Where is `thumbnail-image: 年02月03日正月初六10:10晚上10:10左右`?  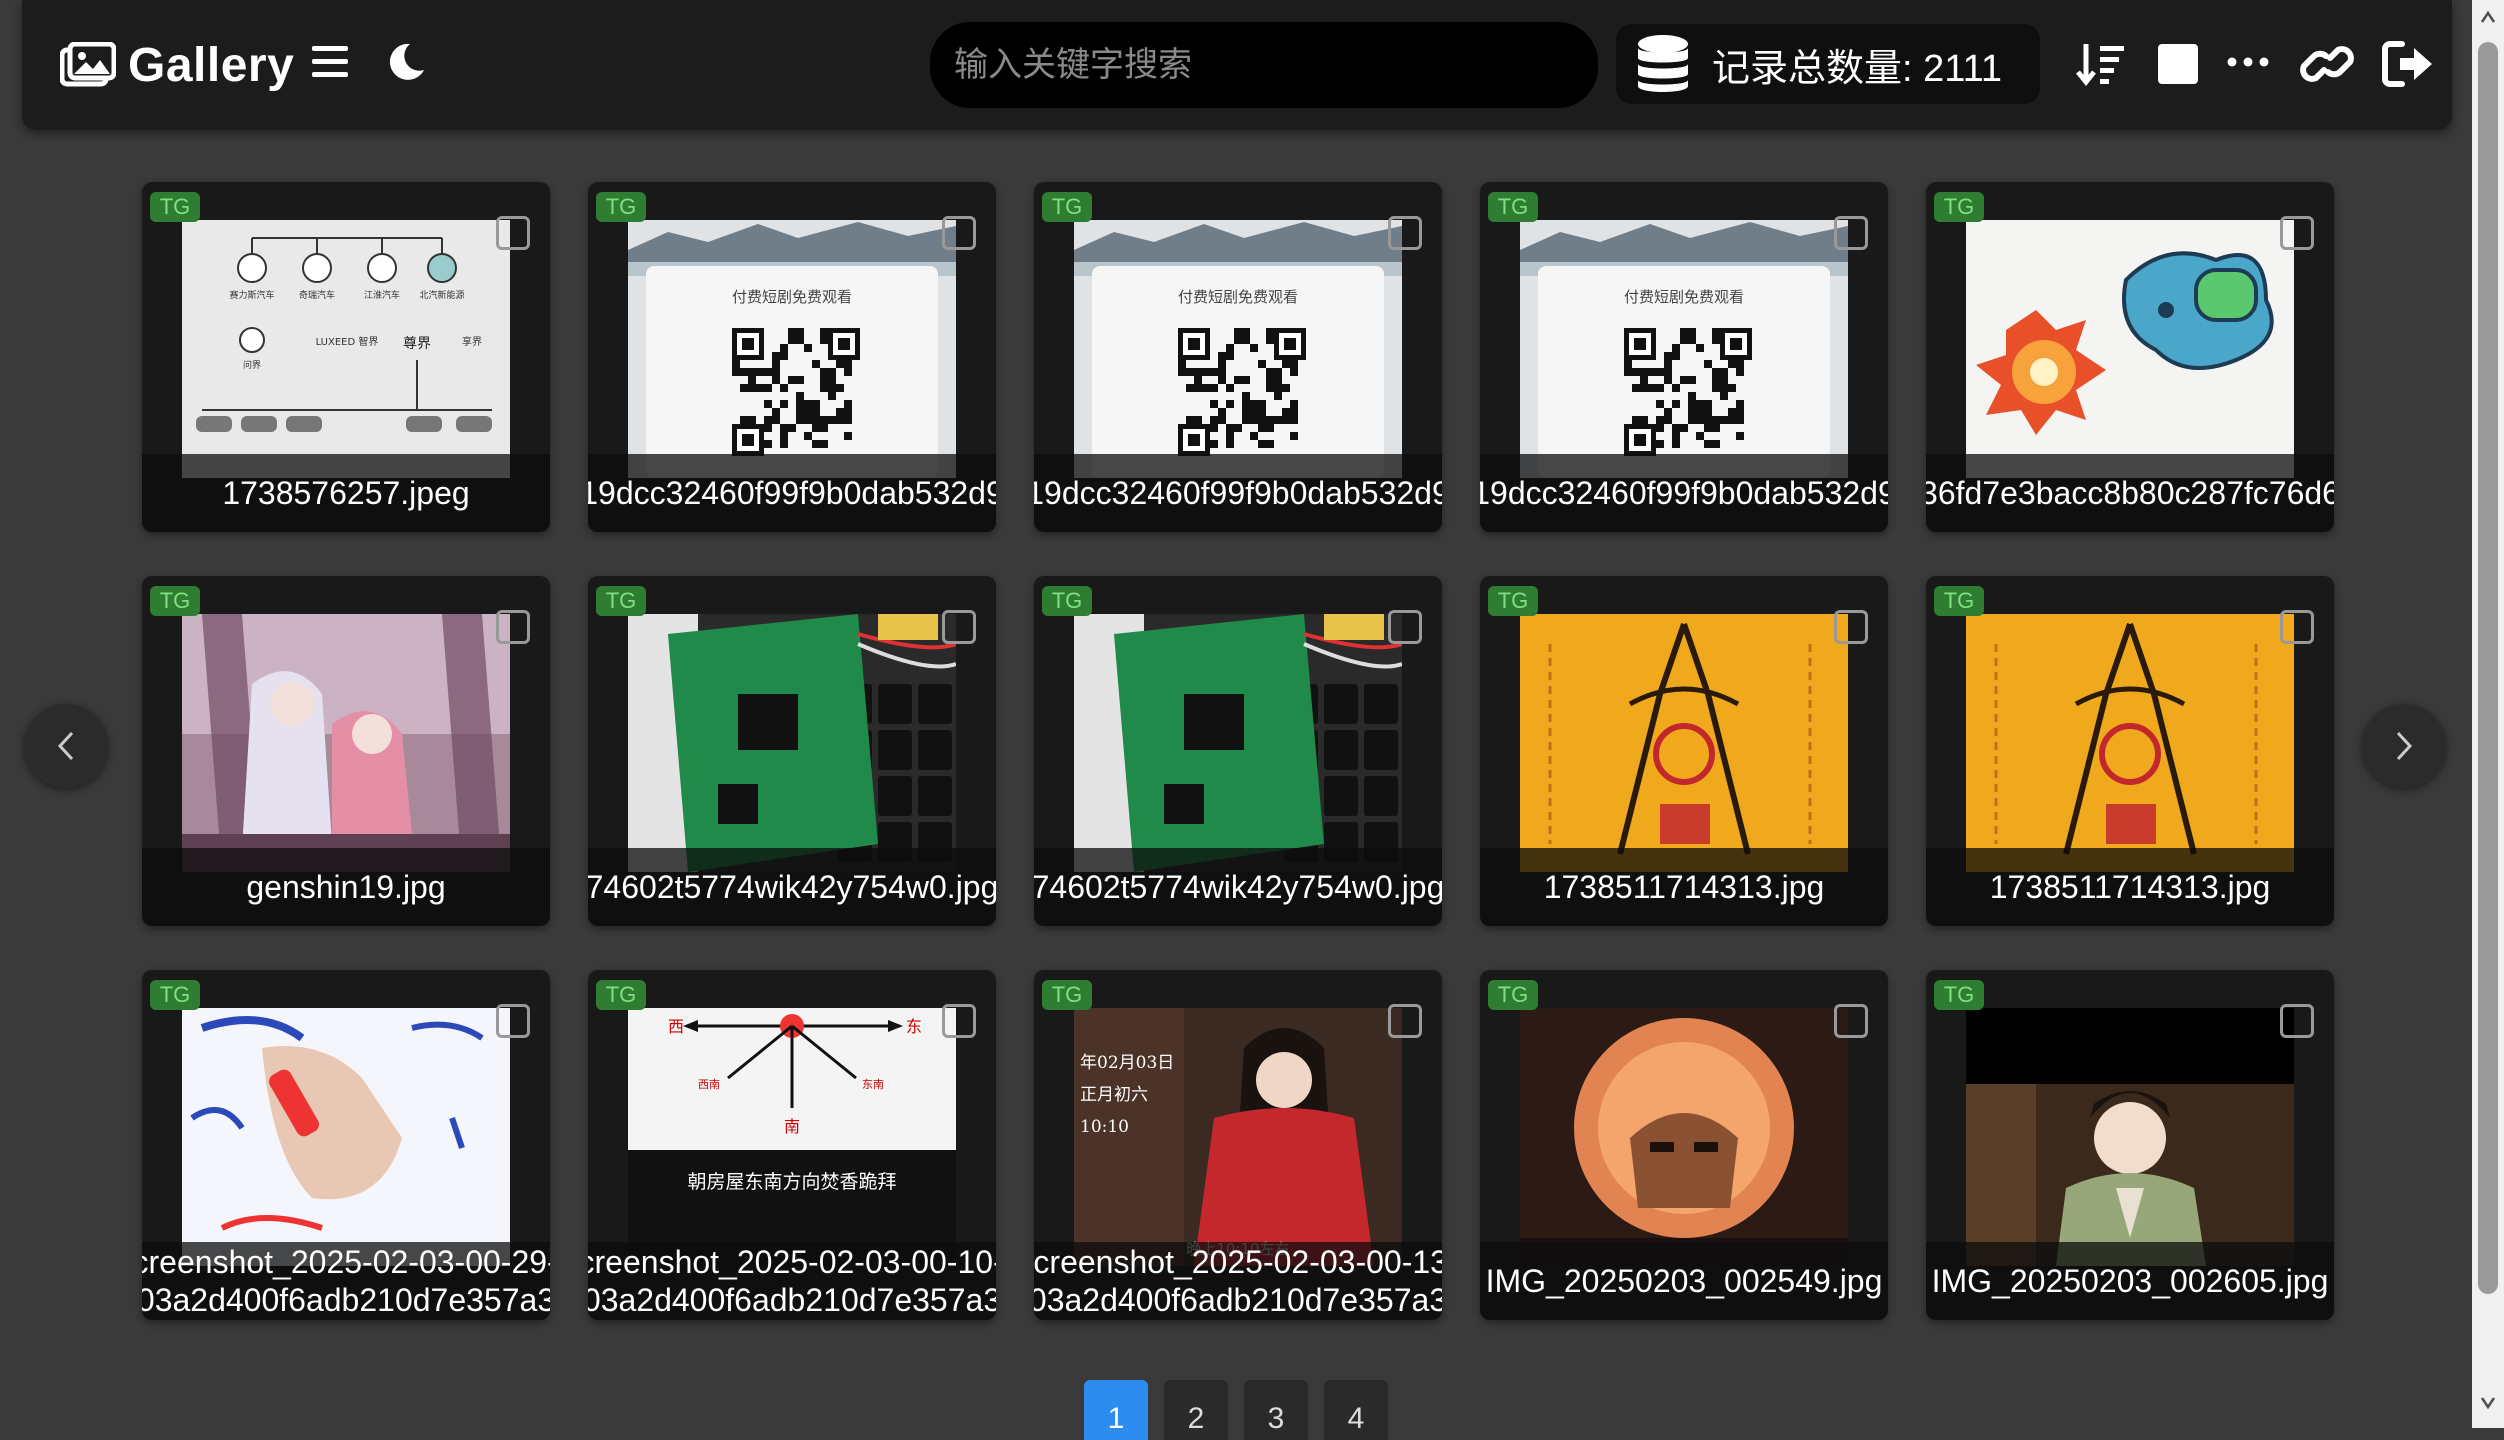 thumbnail-image: 年02月03日正月初六10:10晚上10:10左右 is located at coordinates (1238, 1137).